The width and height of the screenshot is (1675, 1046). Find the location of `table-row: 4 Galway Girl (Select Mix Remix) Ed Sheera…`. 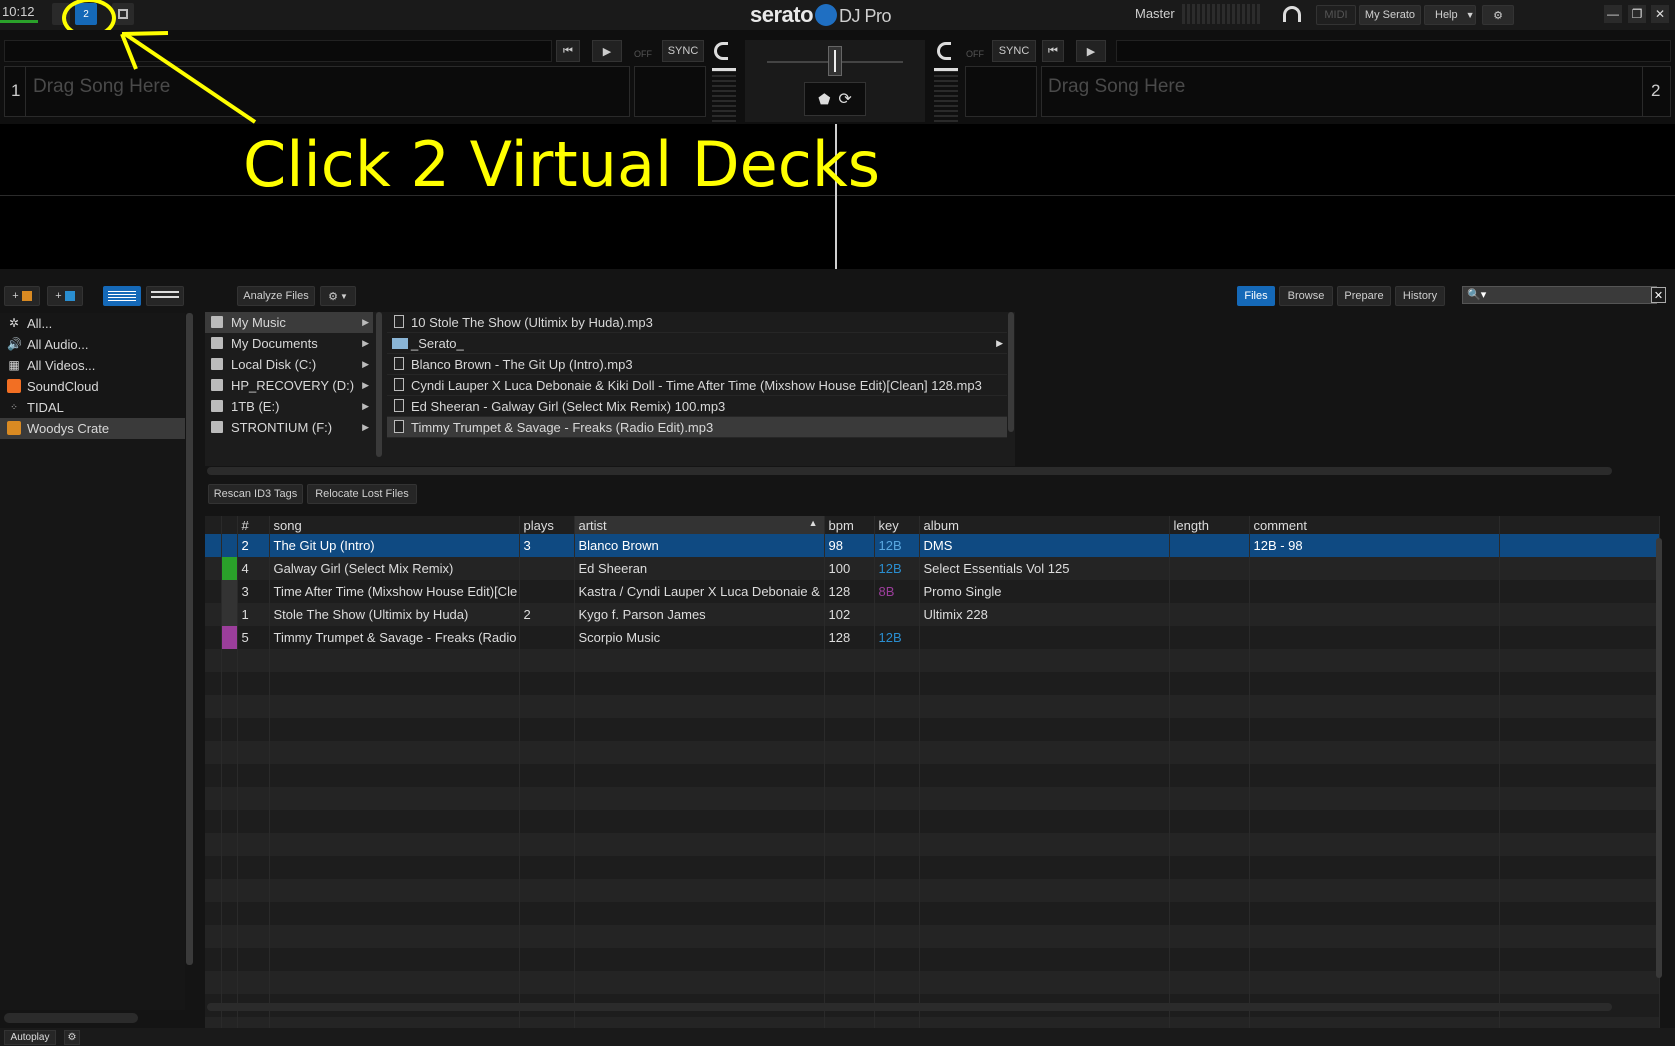

table-row: 4 Galway Girl (Select Mix Remix) Ed Sheera… is located at coordinates (932, 568).